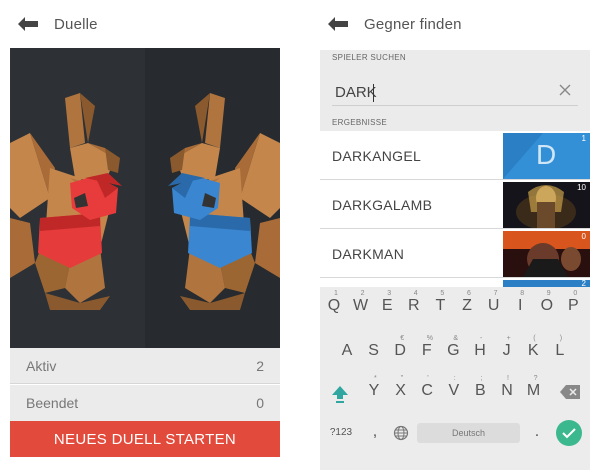 The image size is (600, 470). What do you see at coordinates (548, 293) in the screenshot?
I see `key-secondary: 9` at bounding box center [548, 293].